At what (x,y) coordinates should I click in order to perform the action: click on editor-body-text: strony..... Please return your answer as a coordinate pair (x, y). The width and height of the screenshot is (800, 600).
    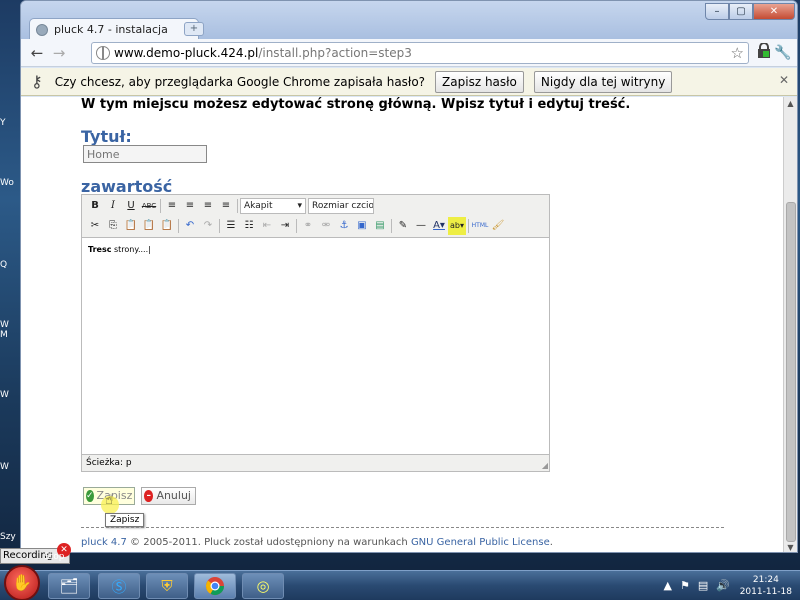
    Looking at the image, I should click on (130, 249).